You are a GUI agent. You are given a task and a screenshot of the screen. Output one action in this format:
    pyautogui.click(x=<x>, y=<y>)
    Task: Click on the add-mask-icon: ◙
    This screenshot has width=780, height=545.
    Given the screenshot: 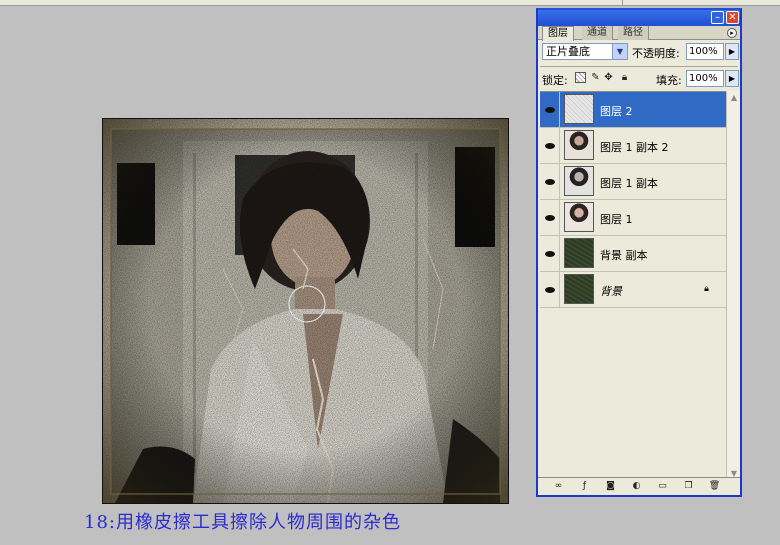 What is the action you would take?
    pyautogui.click(x=610, y=486)
    